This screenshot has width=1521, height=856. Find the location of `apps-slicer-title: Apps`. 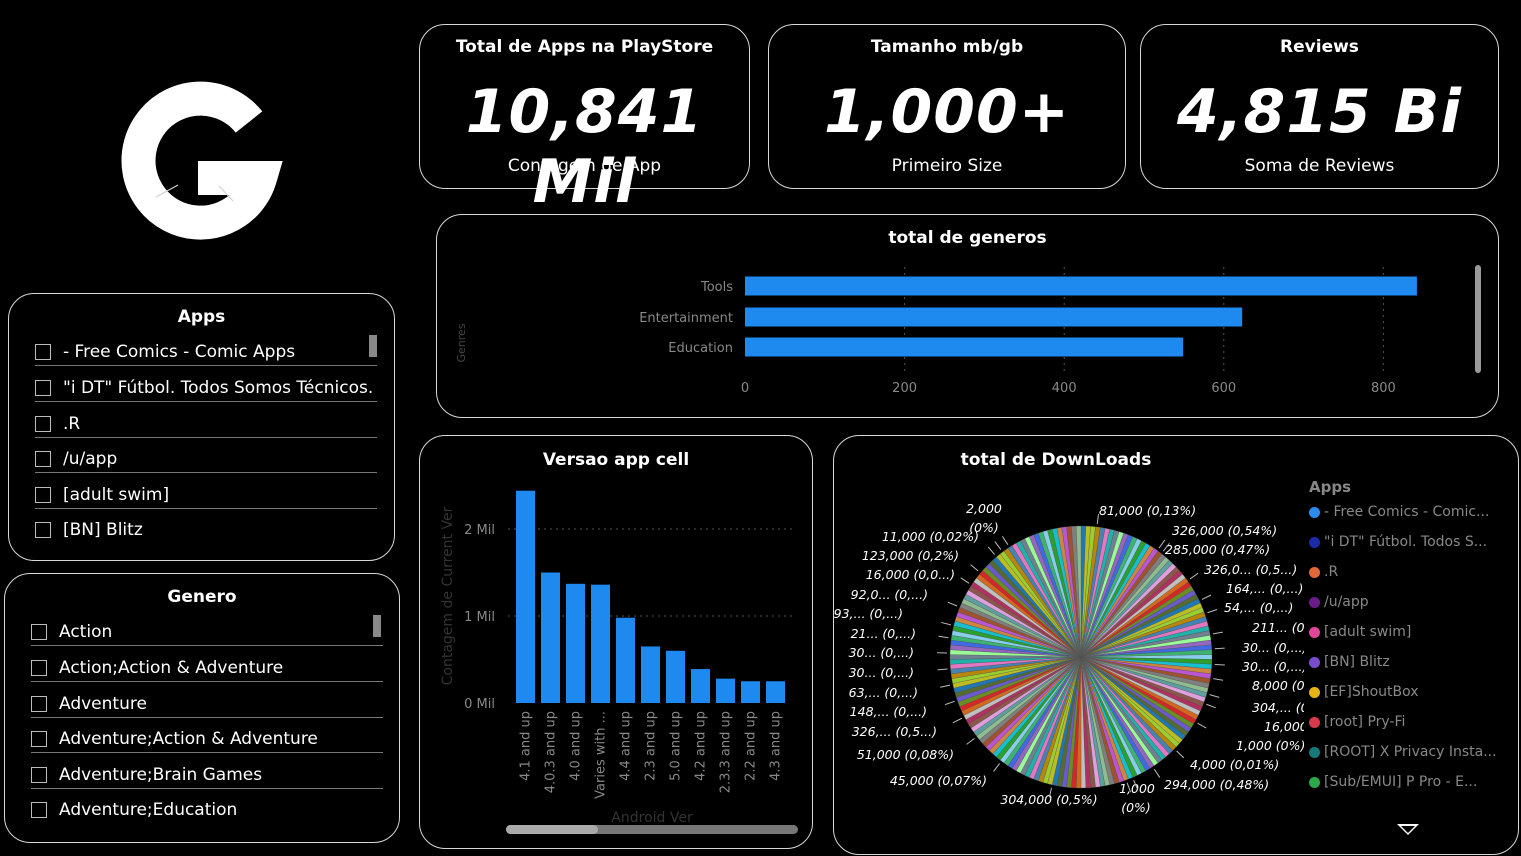

apps-slicer-title: Apps is located at coordinates (201, 317).